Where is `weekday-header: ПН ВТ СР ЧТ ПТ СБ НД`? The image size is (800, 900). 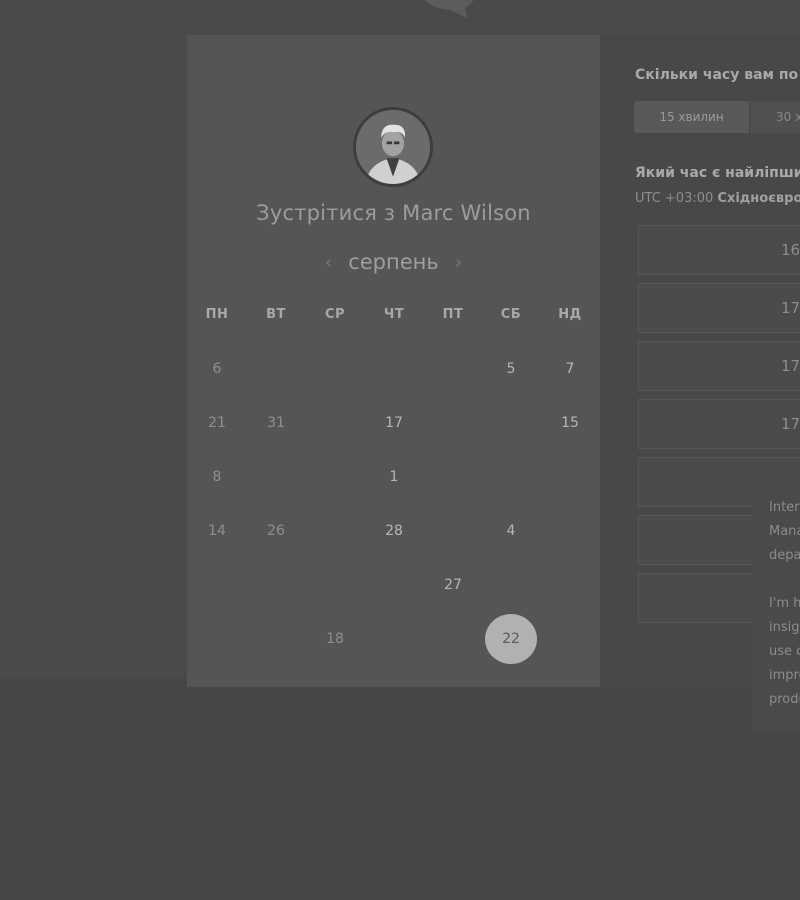 weekday-header: ПН ВТ СР ЧТ ПТ СБ НД is located at coordinates (393, 317).